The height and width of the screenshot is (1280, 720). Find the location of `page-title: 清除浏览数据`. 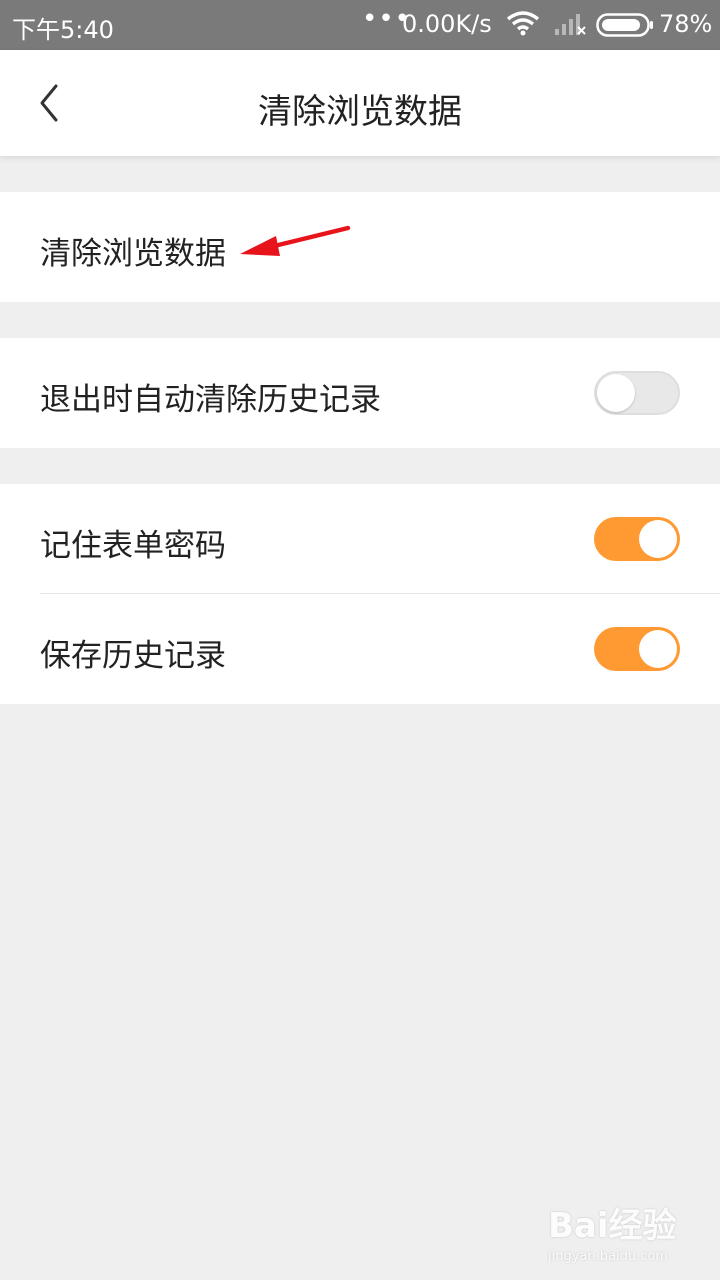

page-title: 清除浏览数据 is located at coordinates (360, 112).